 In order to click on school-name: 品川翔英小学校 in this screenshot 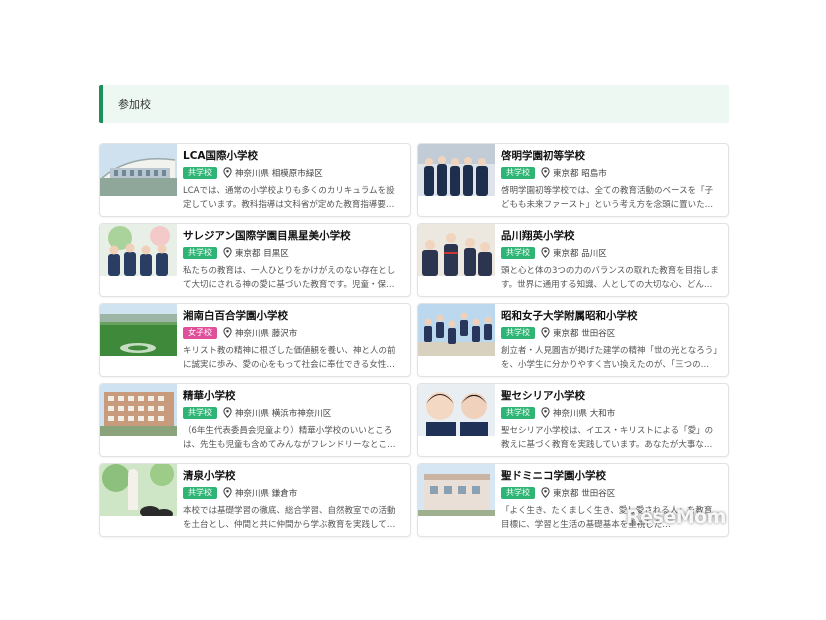, I will do `click(610, 236)`.